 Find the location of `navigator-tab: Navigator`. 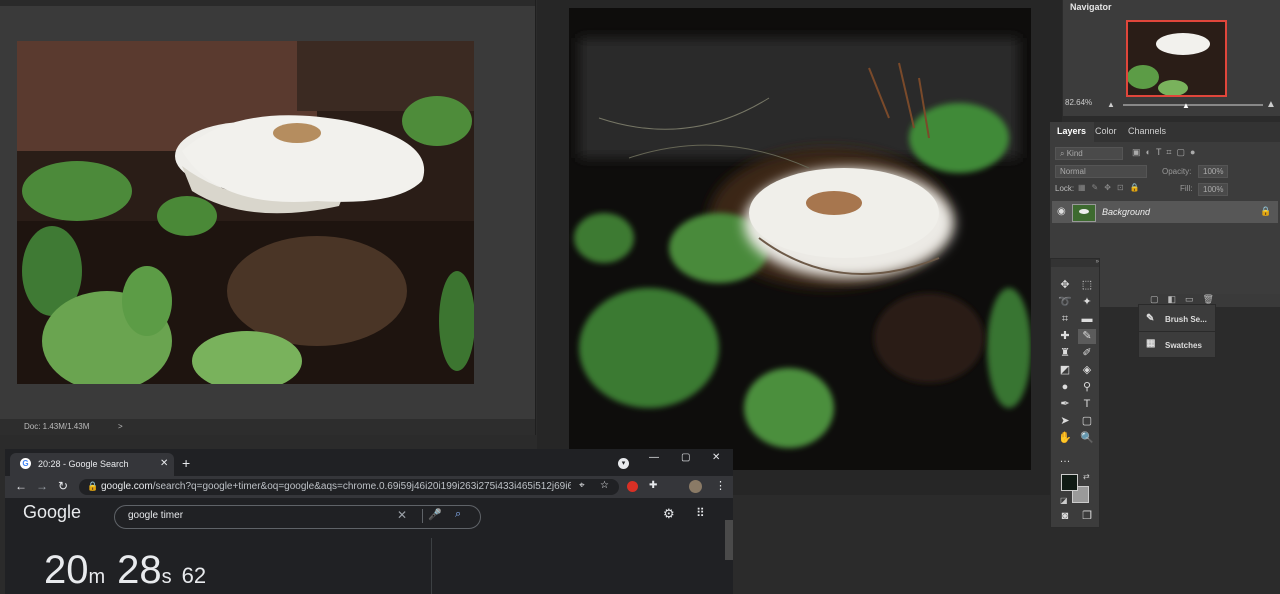

navigator-tab: Navigator is located at coordinates (1091, 7).